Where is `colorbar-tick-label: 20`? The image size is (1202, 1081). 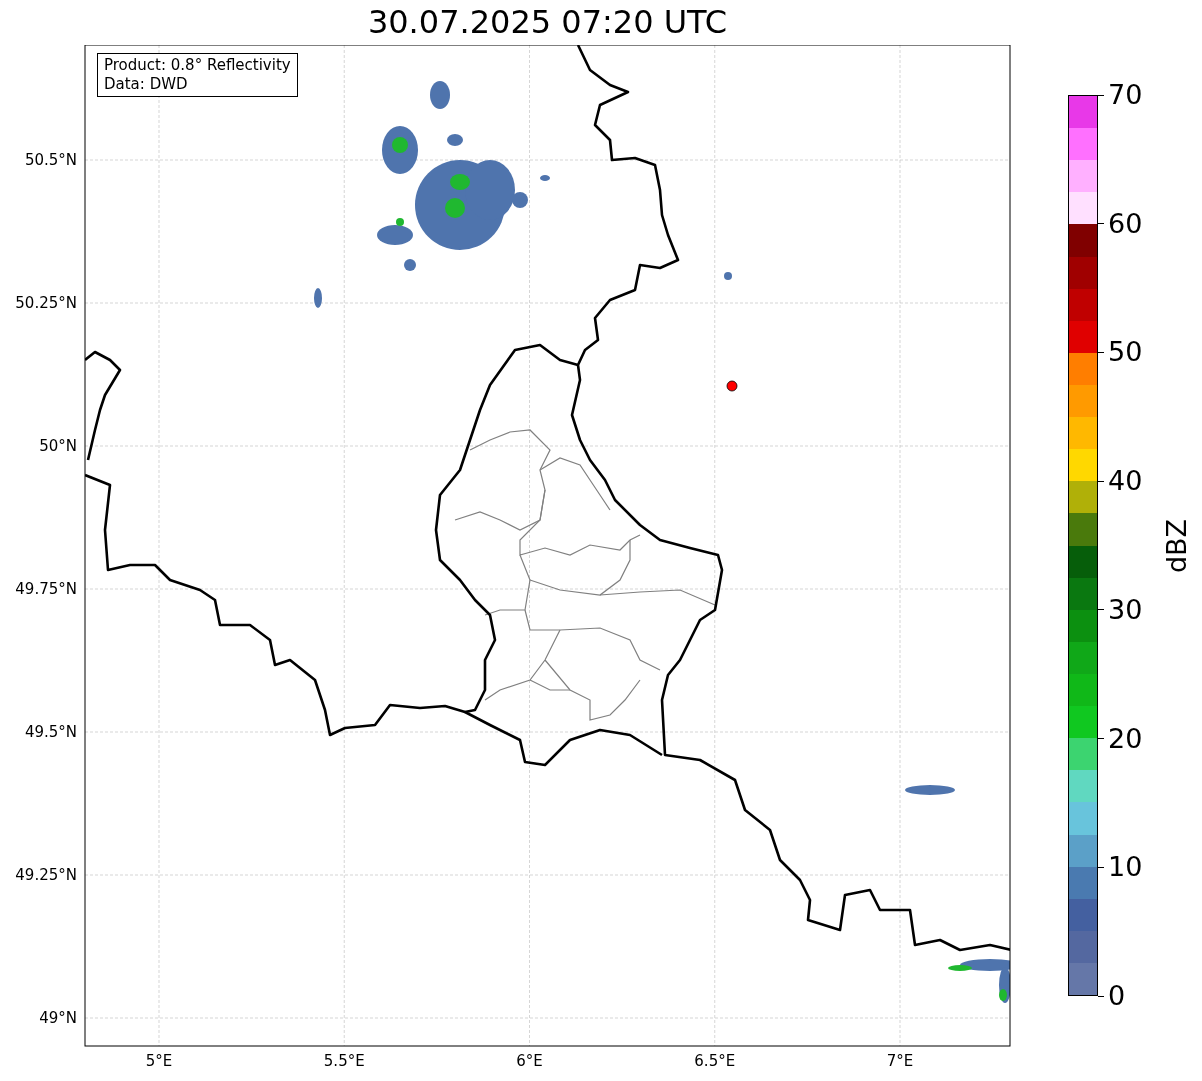 colorbar-tick-label: 20 is located at coordinates (1125, 738).